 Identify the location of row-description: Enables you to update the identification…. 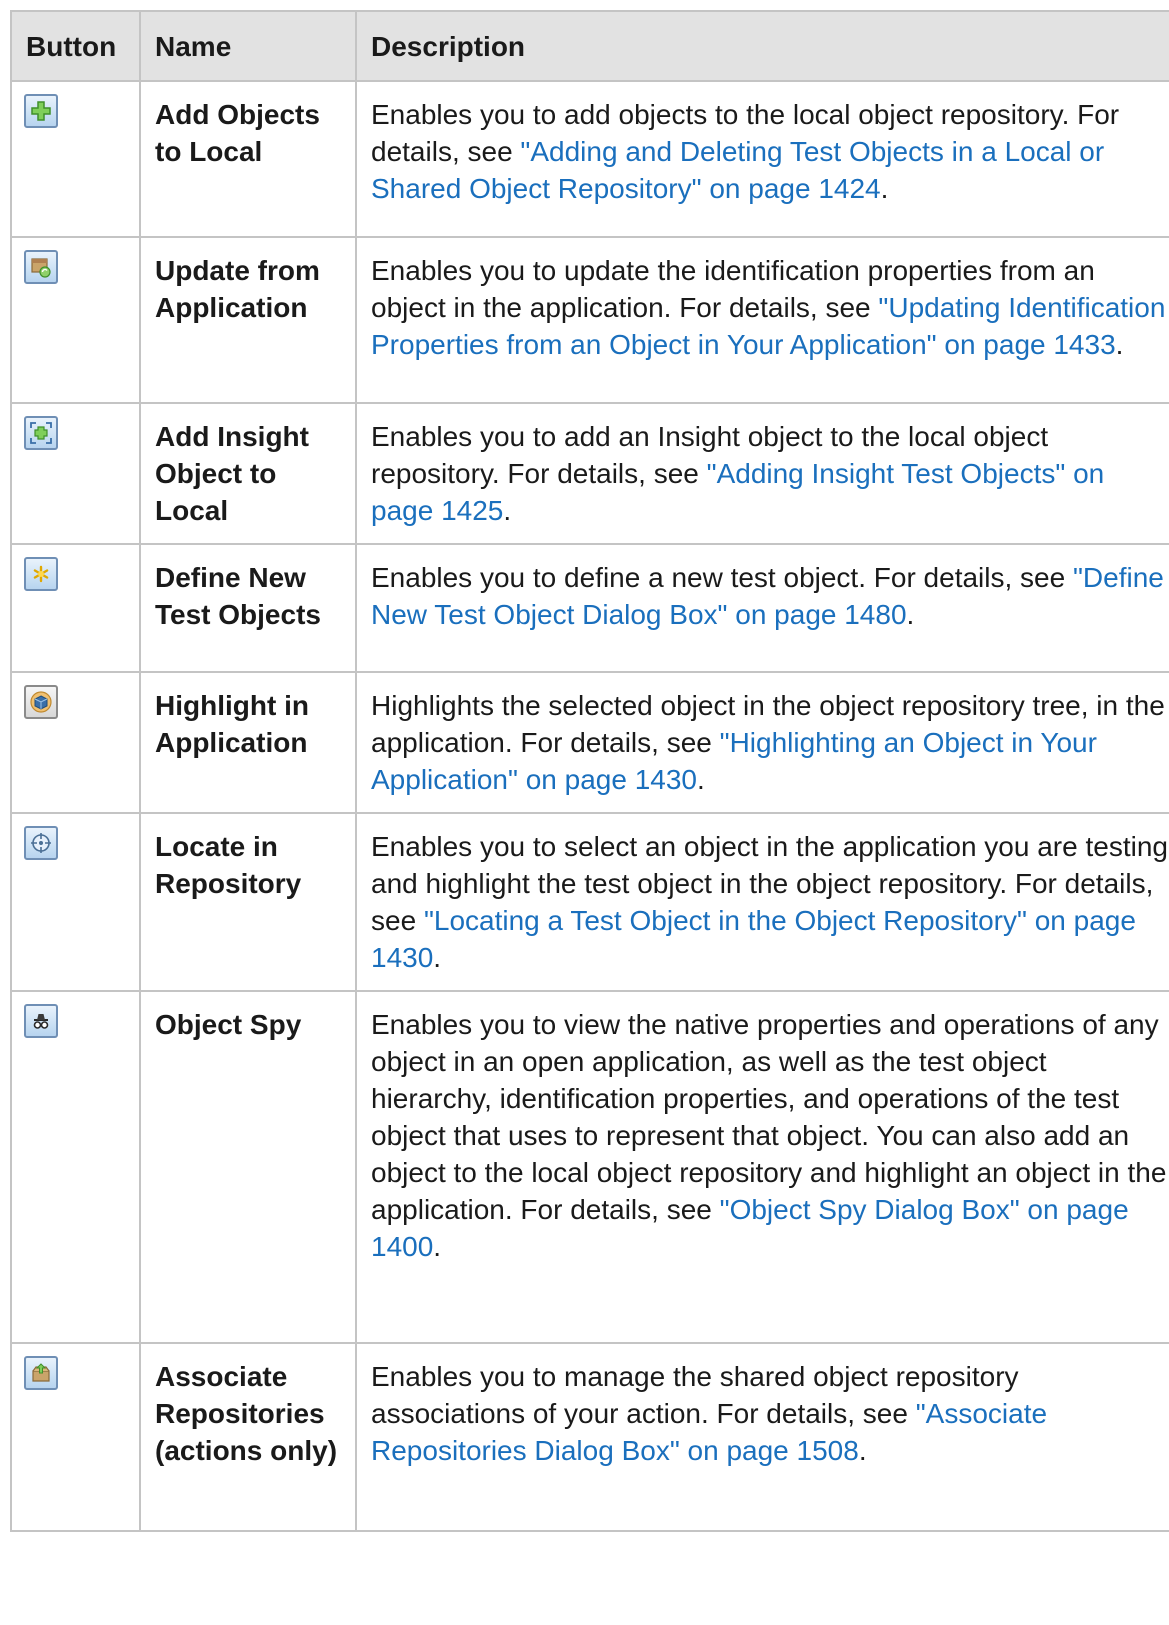
(762, 320).